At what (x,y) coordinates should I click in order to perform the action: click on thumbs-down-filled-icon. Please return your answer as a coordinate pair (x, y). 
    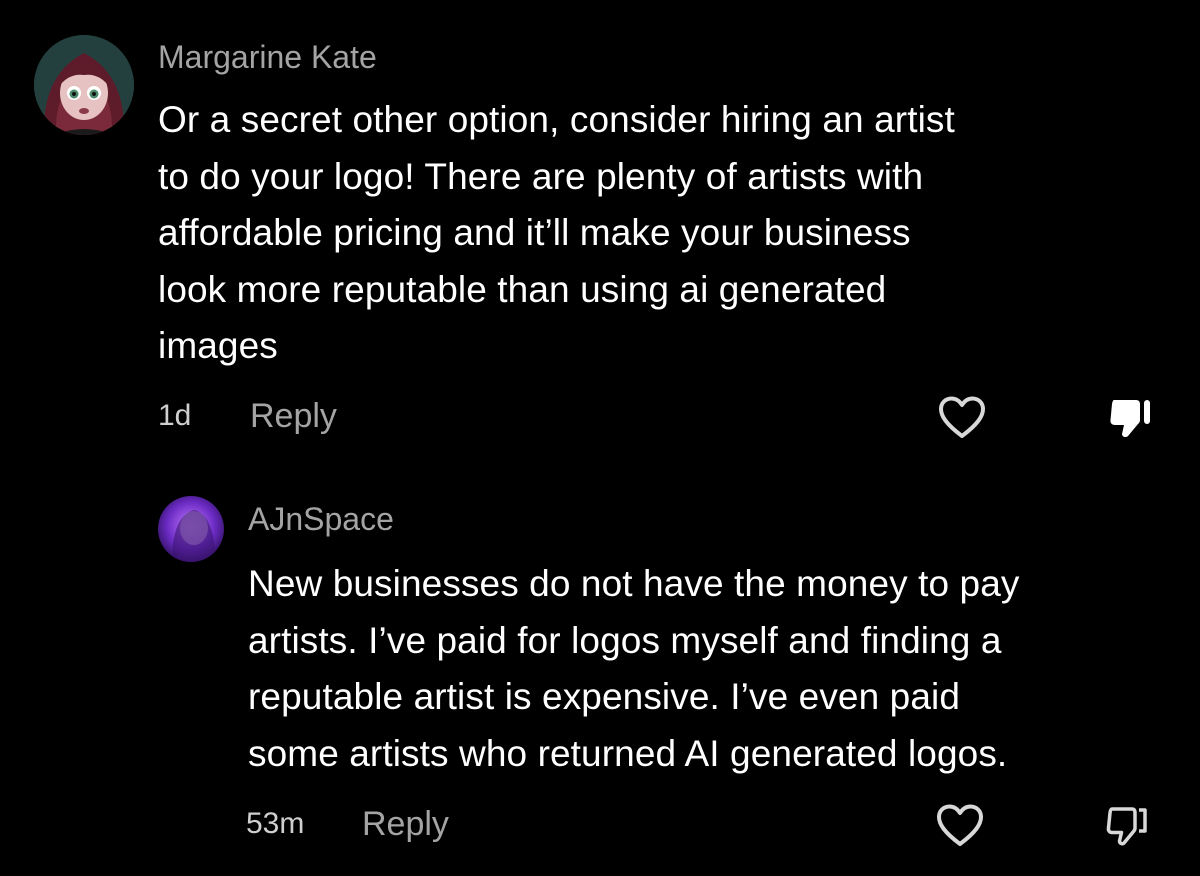
    Looking at the image, I should click on (1130, 419).